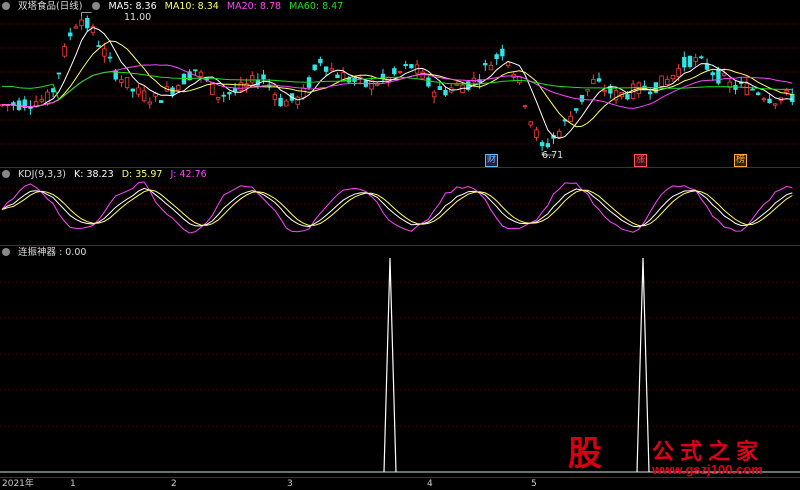  Describe the element at coordinates (316, 6) in the screenshot. I see `ma60-label: MA60: 8.47` at that location.